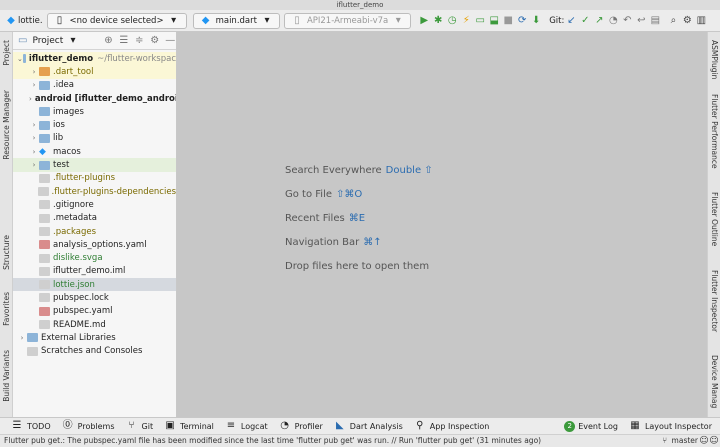 Image resolution: width=720 pixels, height=447 pixels. What do you see at coordinates (714, 441) in the screenshot?
I see `feedback-icon: ☺` at bounding box center [714, 441].